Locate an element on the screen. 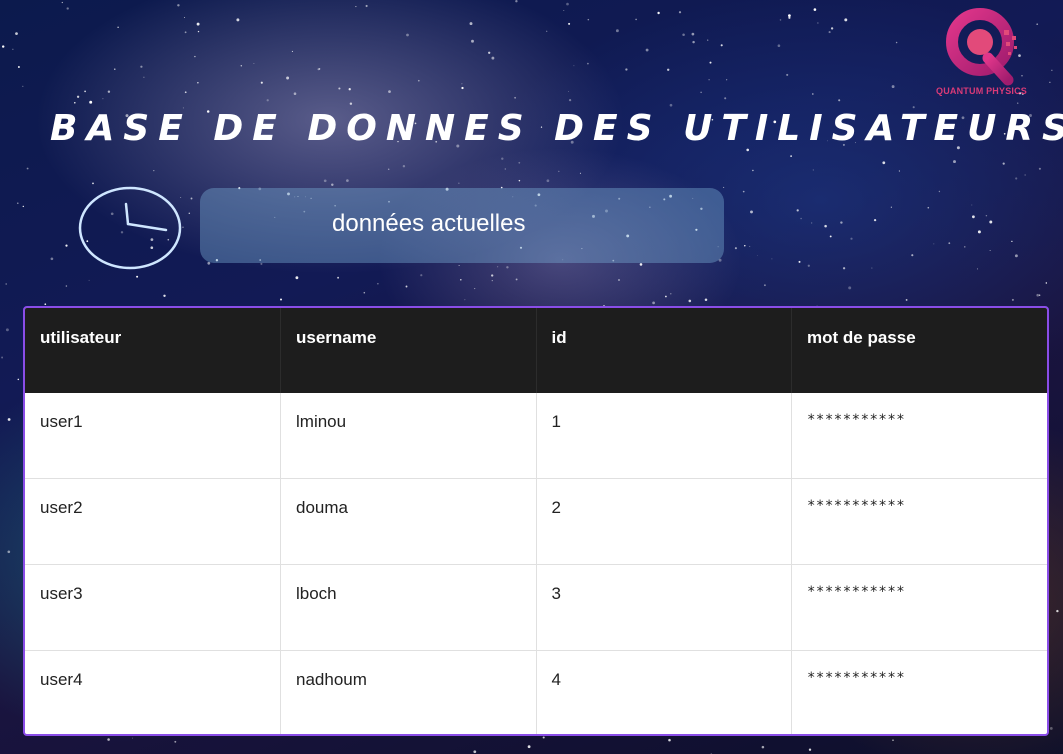  current-data-banner: données actuelles is located at coordinates (462, 225).